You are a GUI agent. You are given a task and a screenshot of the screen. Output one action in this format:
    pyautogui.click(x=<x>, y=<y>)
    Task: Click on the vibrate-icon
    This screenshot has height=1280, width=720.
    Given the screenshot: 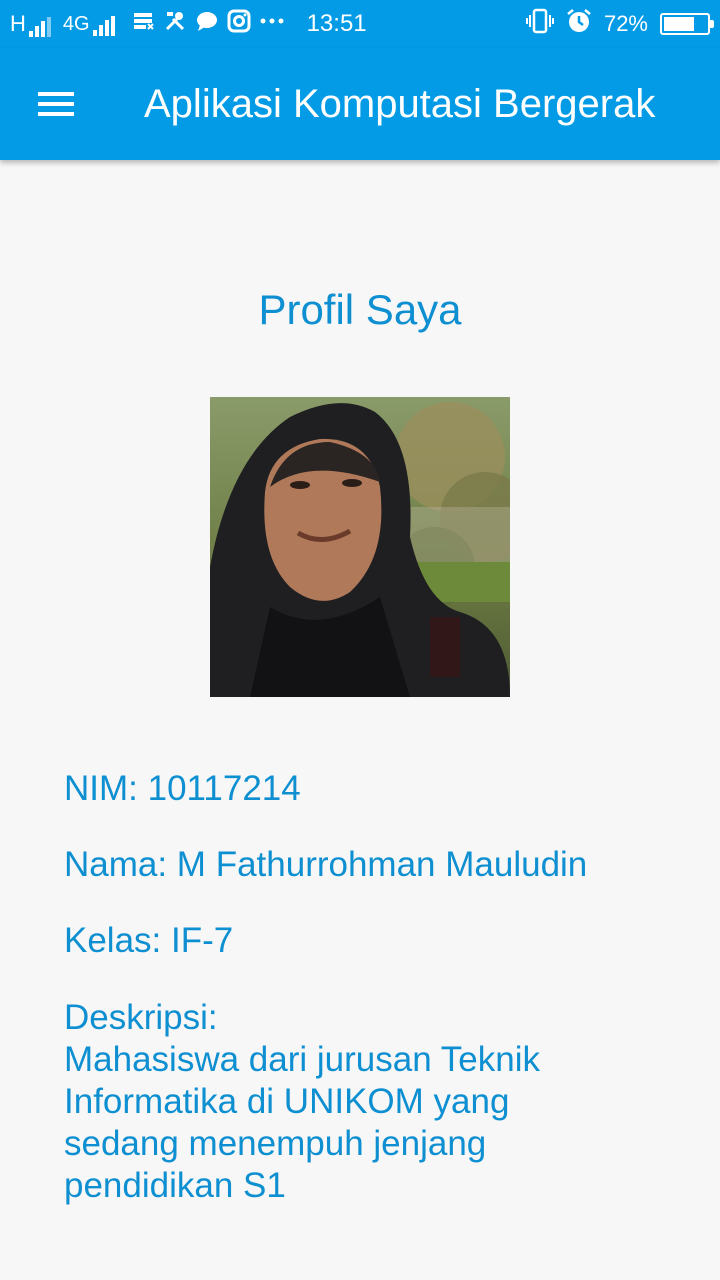 What is the action you would take?
    pyautogui.click(x=539, y=24)
    